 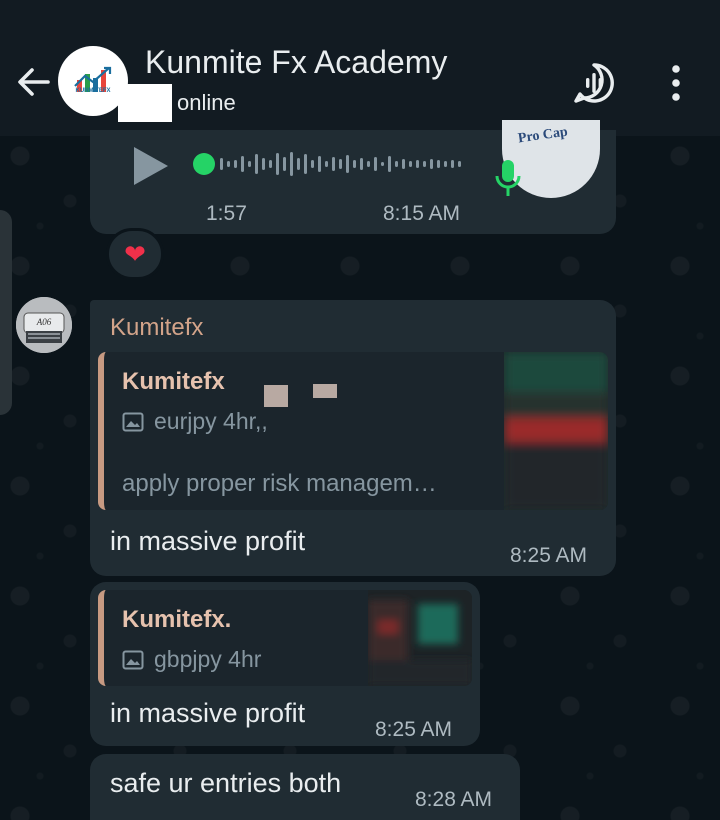 What do you see at coordinates (285, 638) in the screenshot?
I see `quoted-message: Kumitefx. gbpjpy 4hr` at bounding box center [285, 638].